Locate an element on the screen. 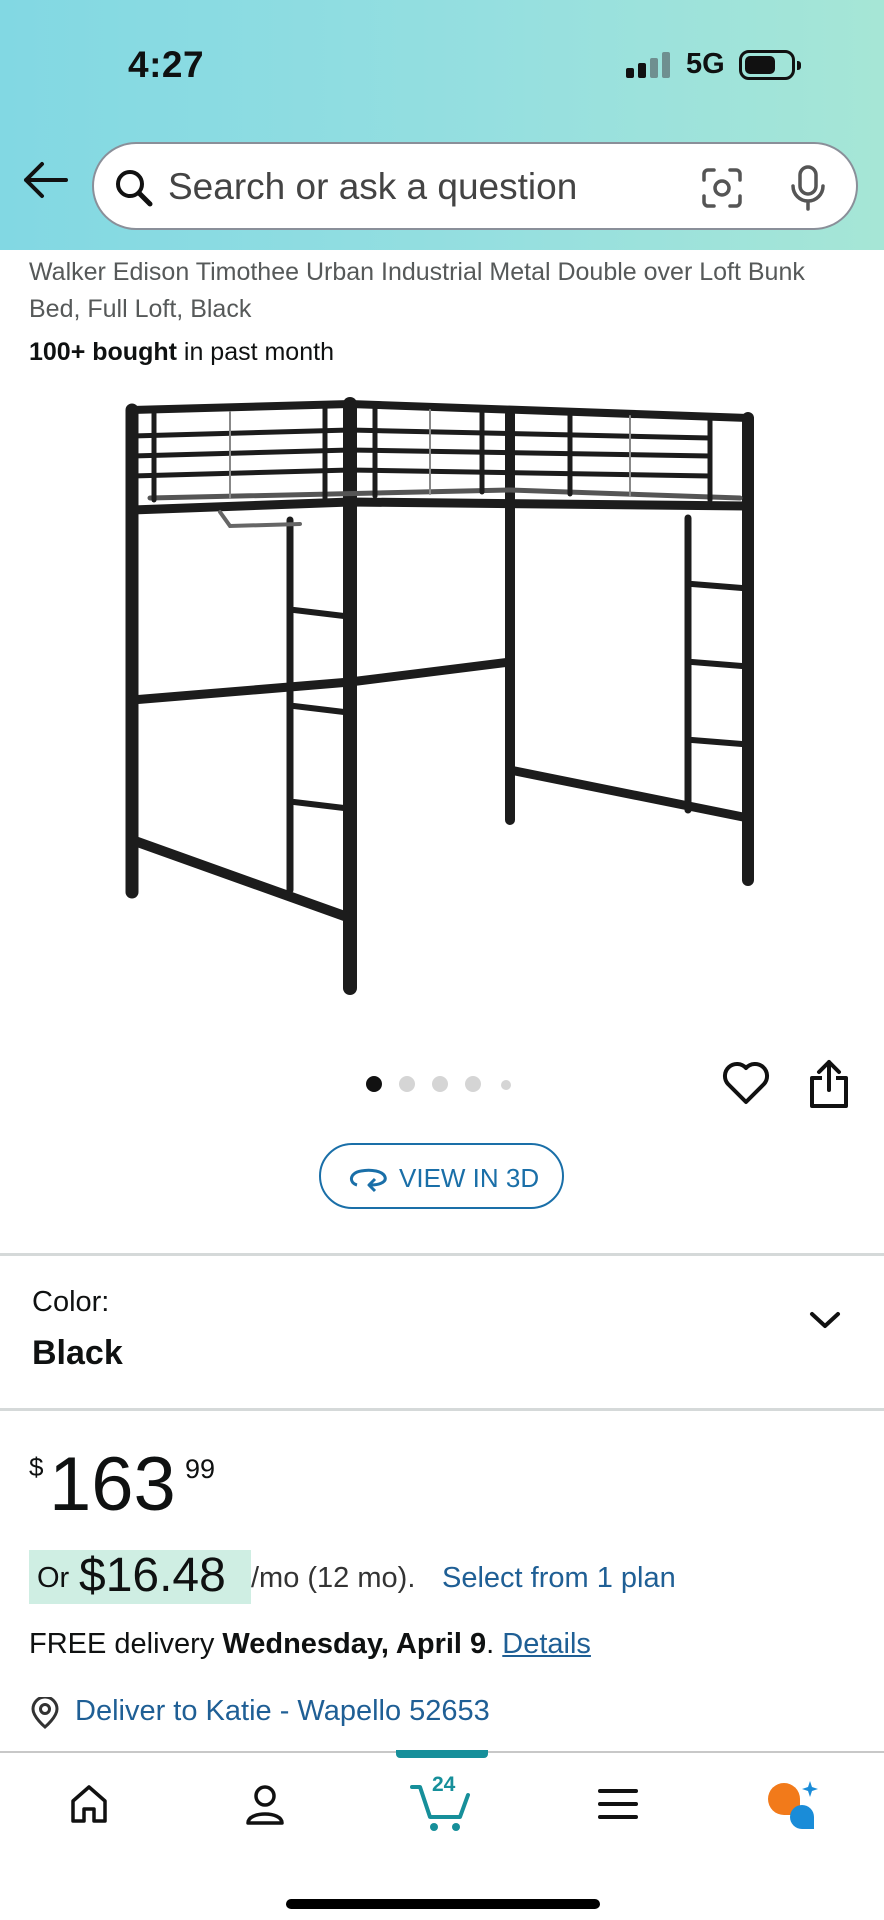 The width and height of the screenshot is (884, 1920). battery-icon is located at coordinates (770, 65).